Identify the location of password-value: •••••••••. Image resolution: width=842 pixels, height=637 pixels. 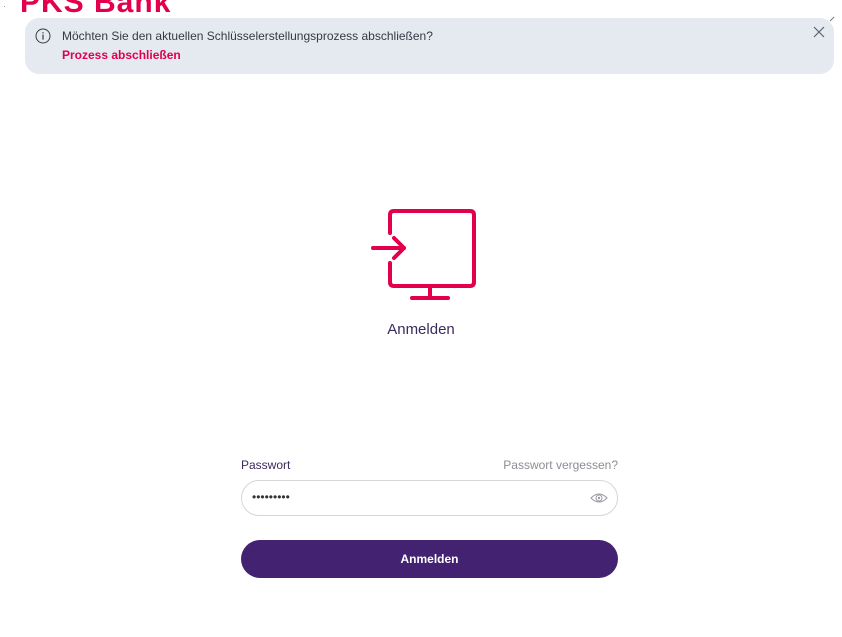
(271, 497).